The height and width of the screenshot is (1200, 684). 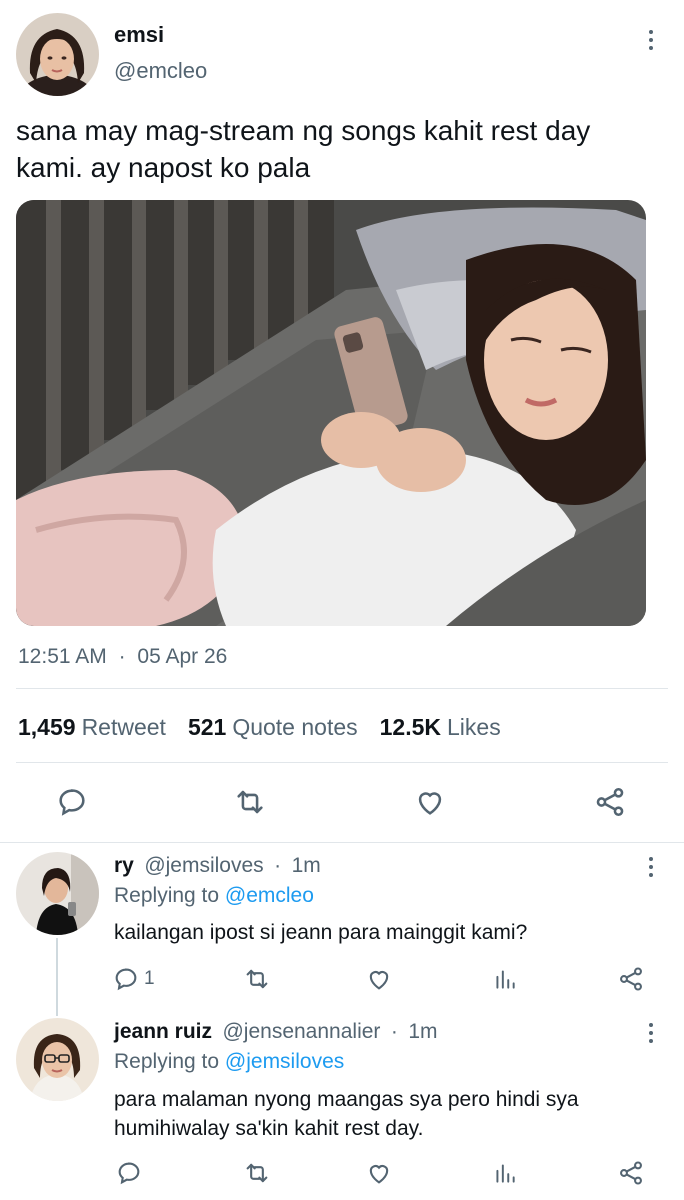 I want to click on retweet-label: Retweet, so click(x=123, y=727).